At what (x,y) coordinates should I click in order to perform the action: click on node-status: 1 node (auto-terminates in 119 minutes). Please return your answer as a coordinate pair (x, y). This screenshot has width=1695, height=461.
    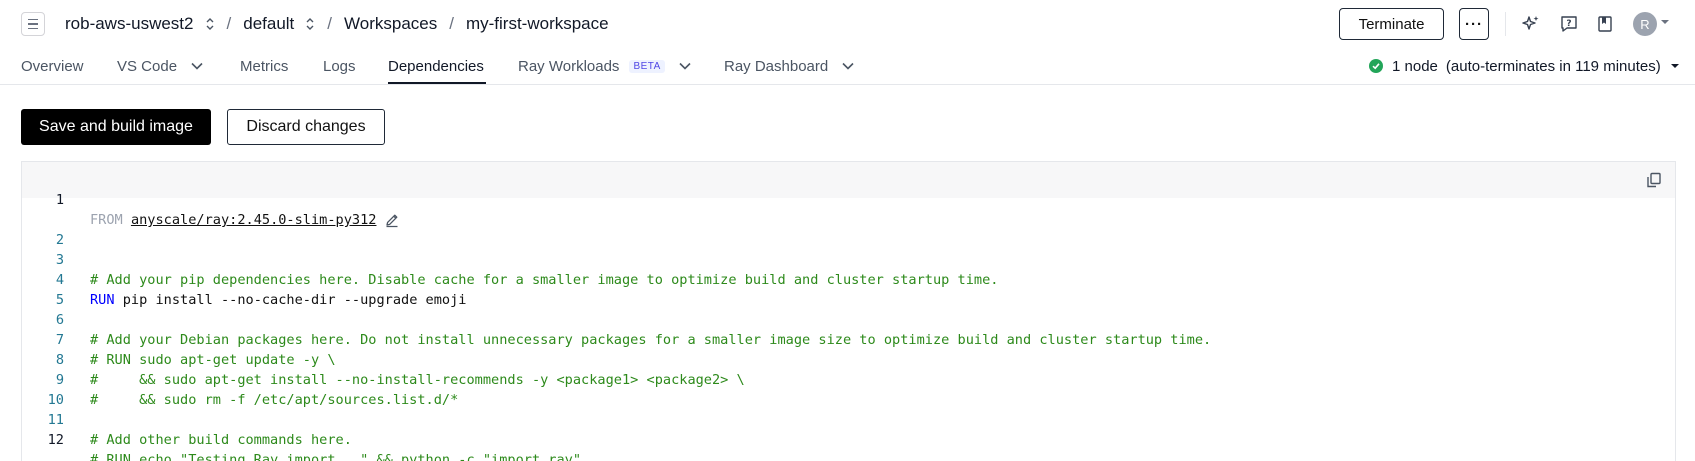
    Looking at the image, I should click on (1524, 66).